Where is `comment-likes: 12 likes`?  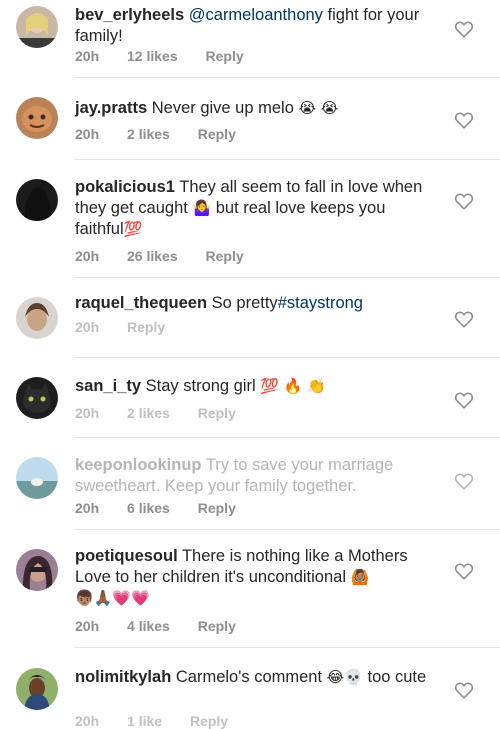
comment-likes: 12 likes is located at coordinates (152, 56).